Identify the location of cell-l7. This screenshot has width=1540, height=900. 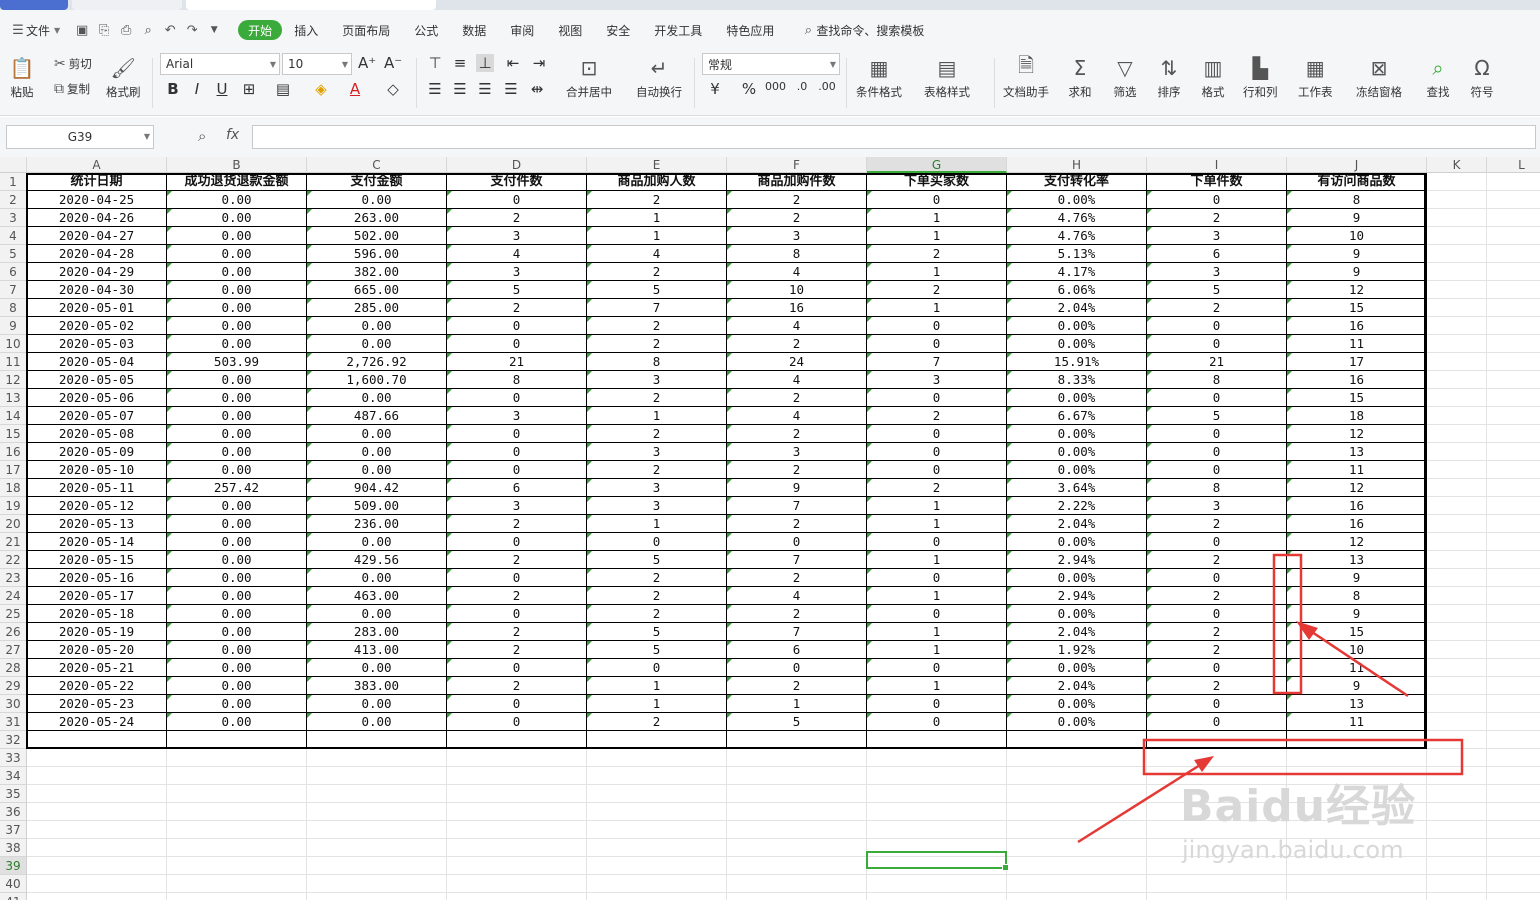
(1513, 290).